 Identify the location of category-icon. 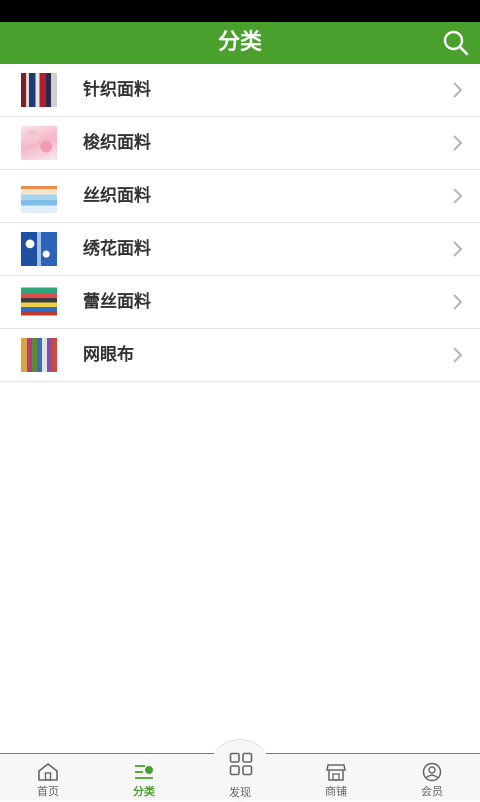
(144, 772).